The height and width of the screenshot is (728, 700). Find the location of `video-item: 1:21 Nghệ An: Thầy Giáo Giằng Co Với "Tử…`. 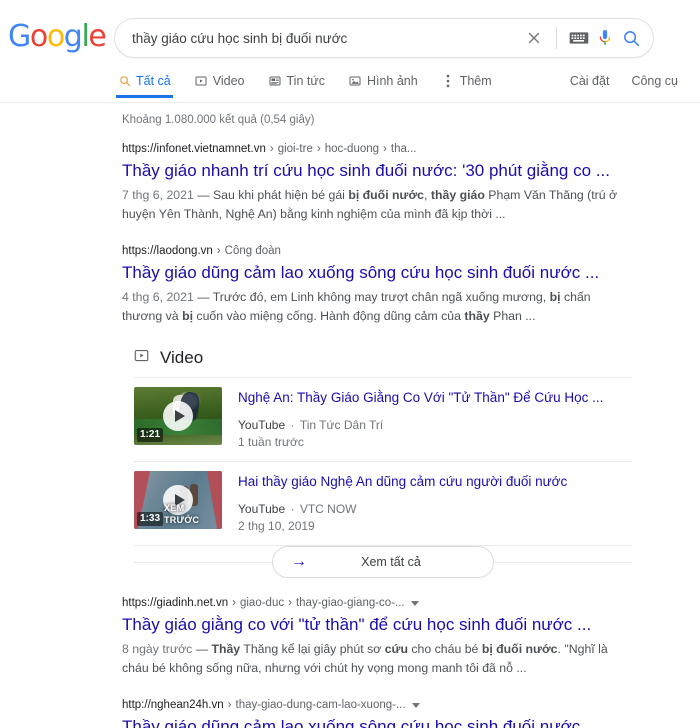

video-item: 1:21 Nghệ An: Thầy Giáo Giằng Co Với "Tử… is located at coordinates (383, 420).